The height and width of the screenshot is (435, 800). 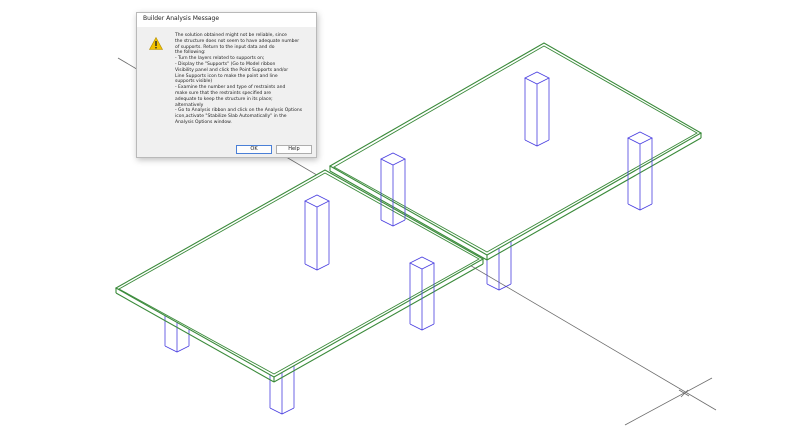 What do you see at coordinates (294, 149) in the screenshot?
I see `help-button: Help` at bounding box center [294, 149].